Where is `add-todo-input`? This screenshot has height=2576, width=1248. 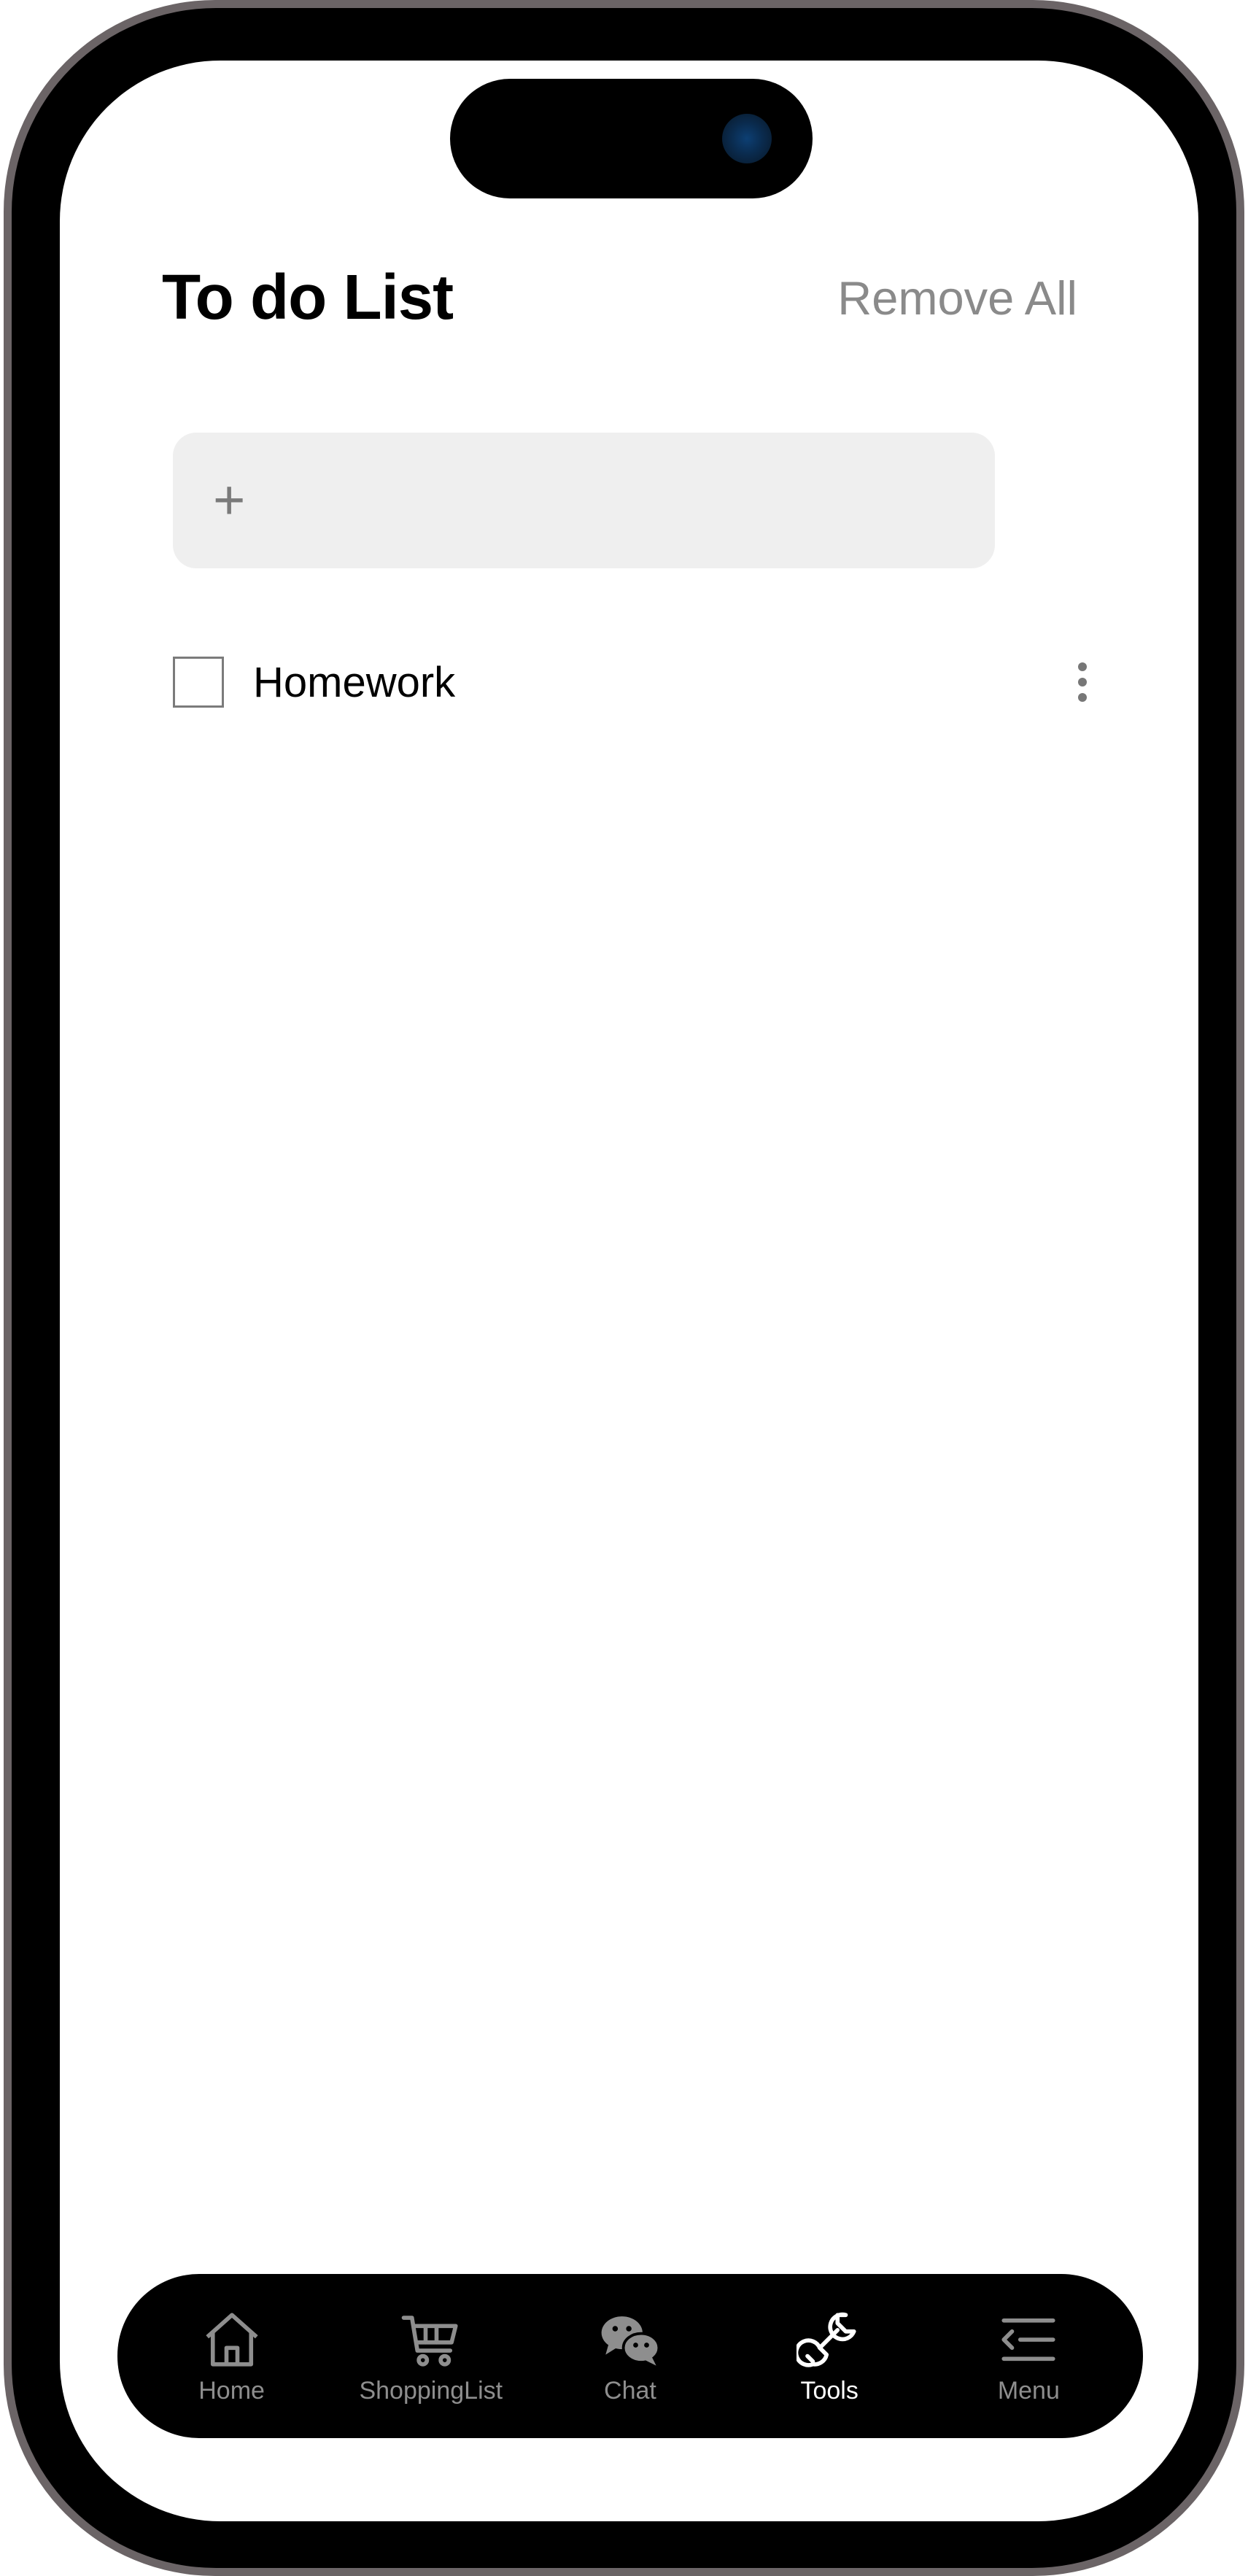 add-todo-input is located at coordinates (634, 500).